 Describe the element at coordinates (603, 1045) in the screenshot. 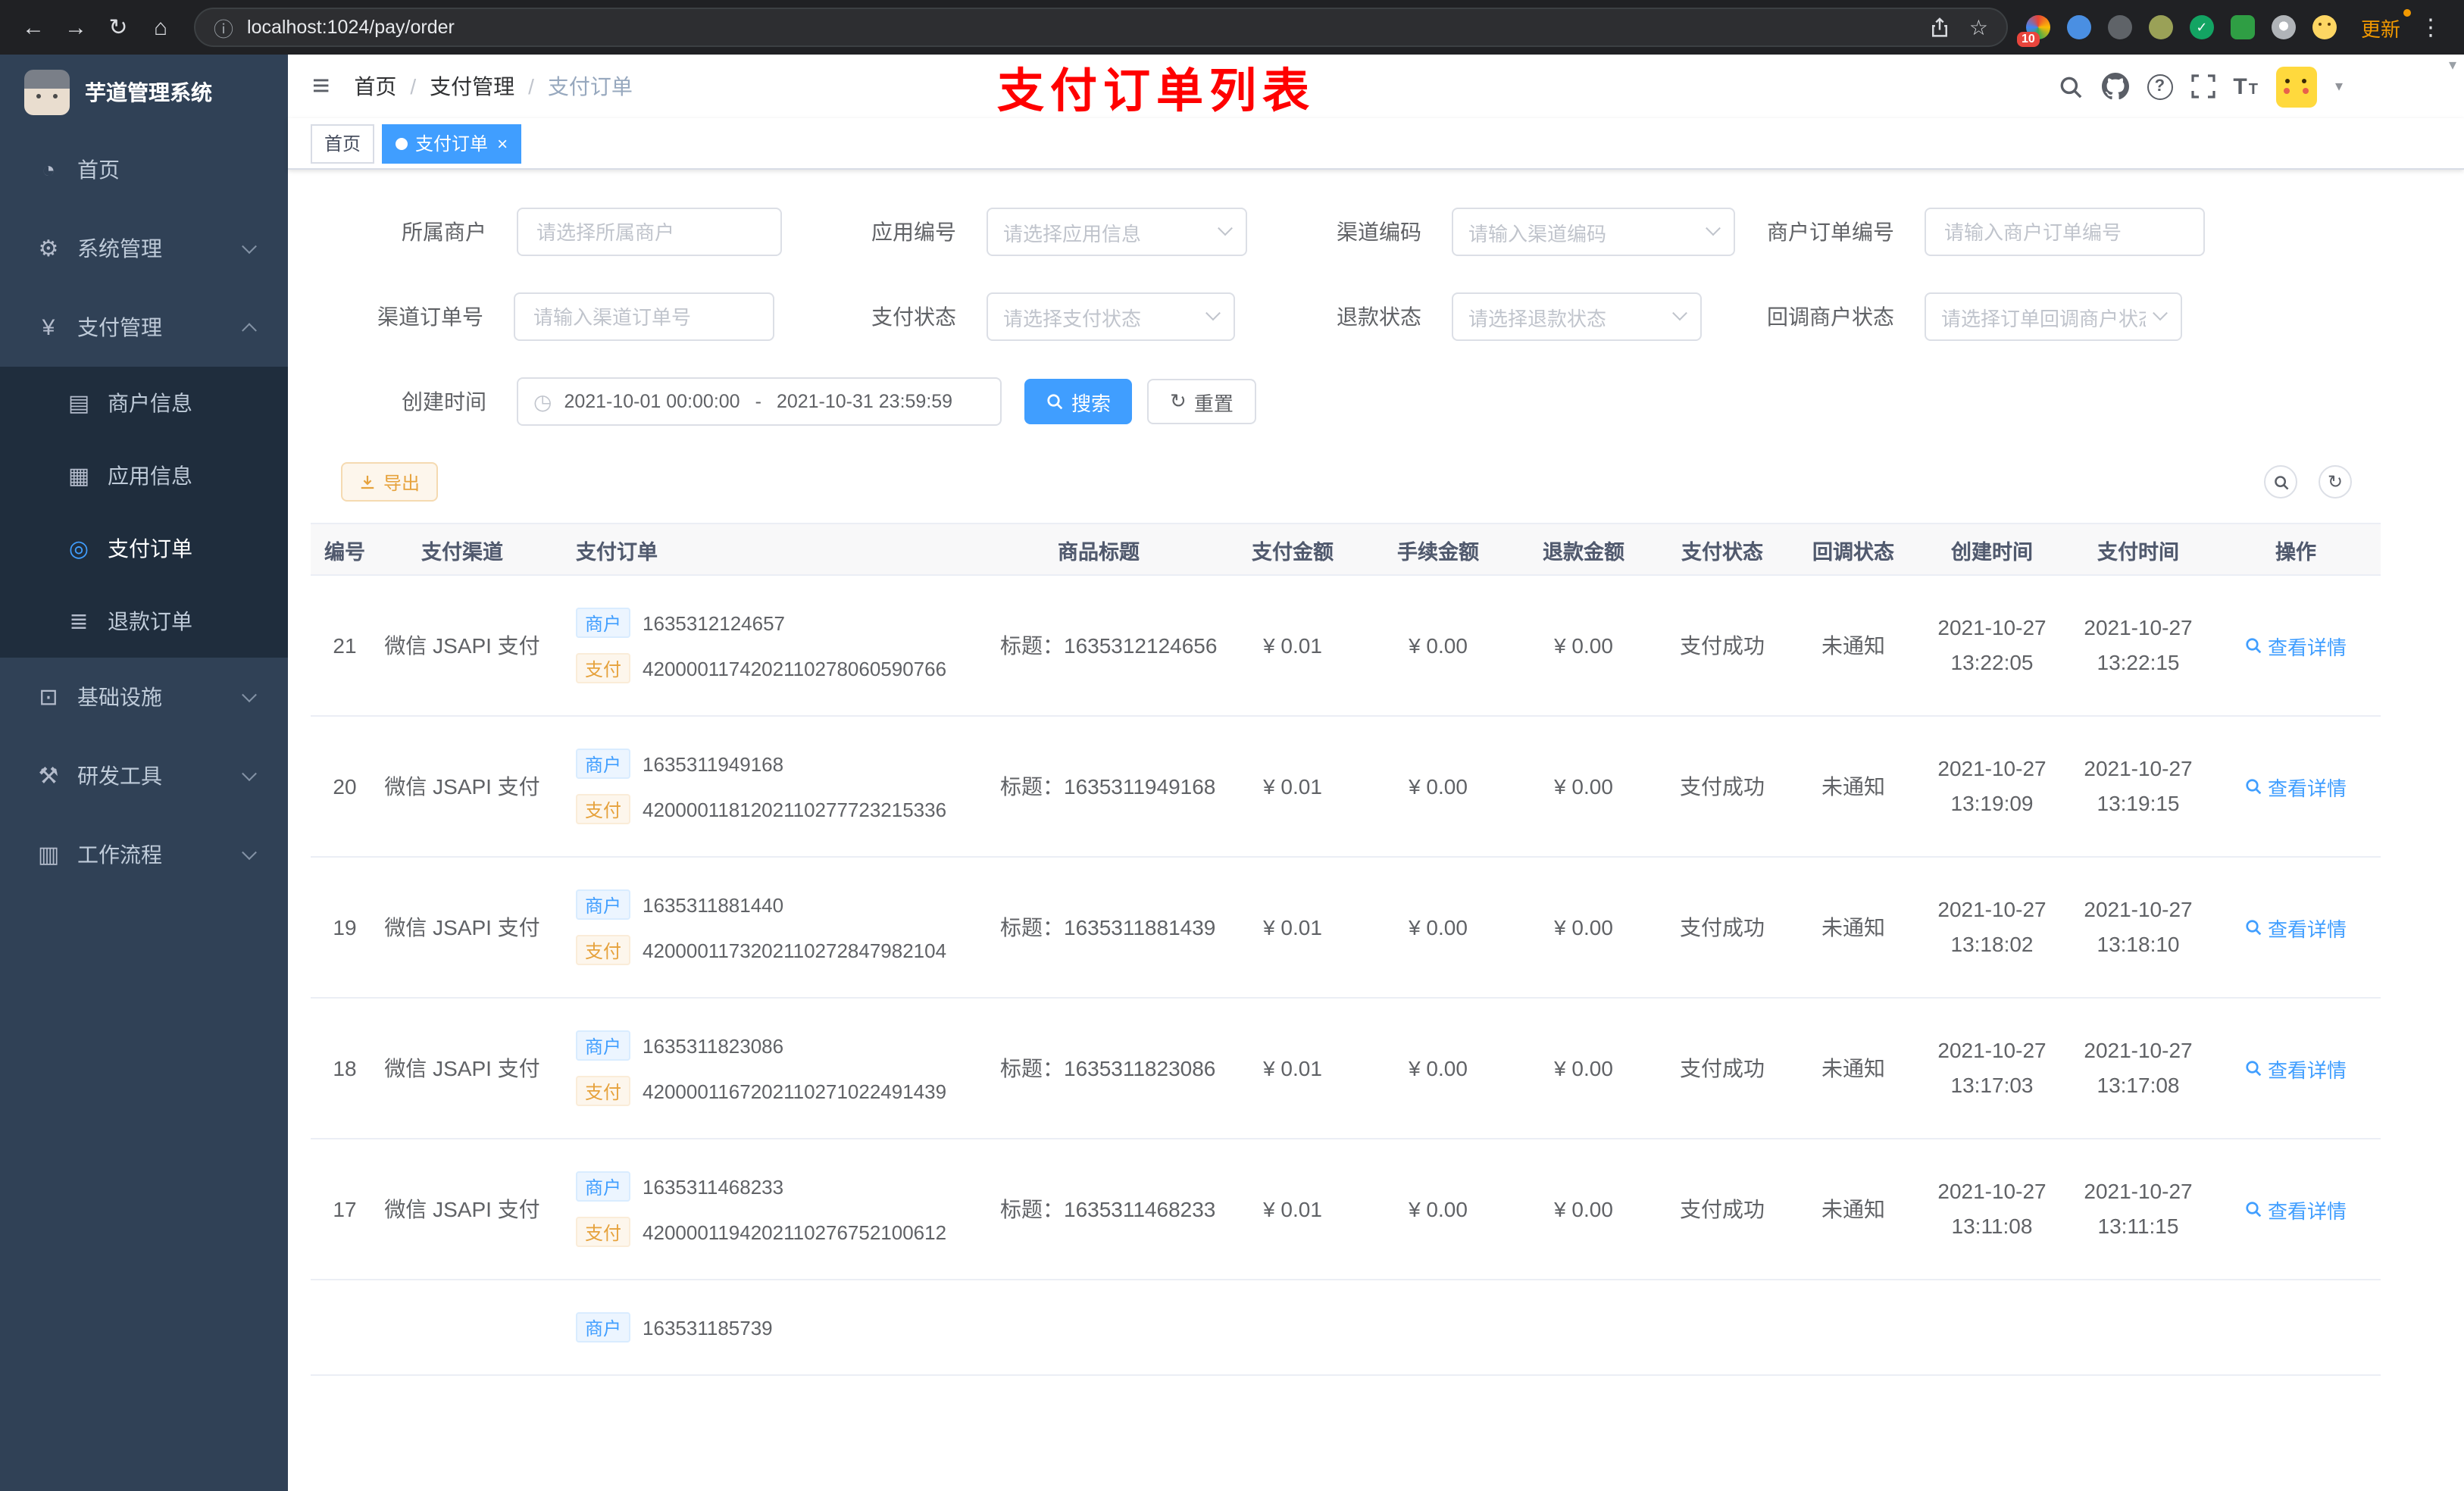

I see `merchant-tag: 商户` at that location.